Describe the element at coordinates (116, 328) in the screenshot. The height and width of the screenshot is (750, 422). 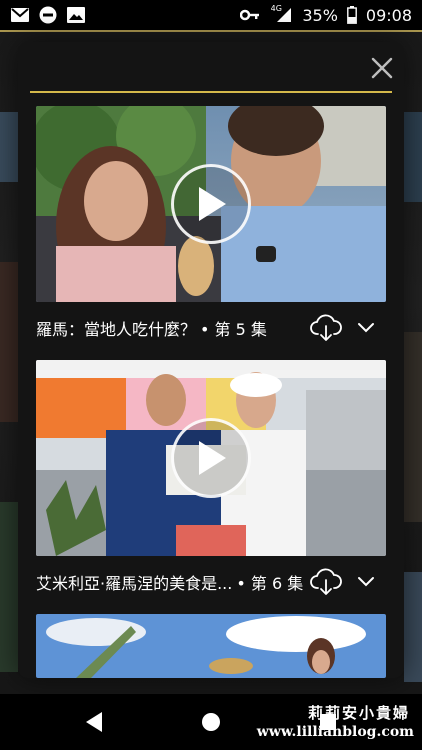
I see `episode-title: 羅馬：當地人吃什麼？` at that location.